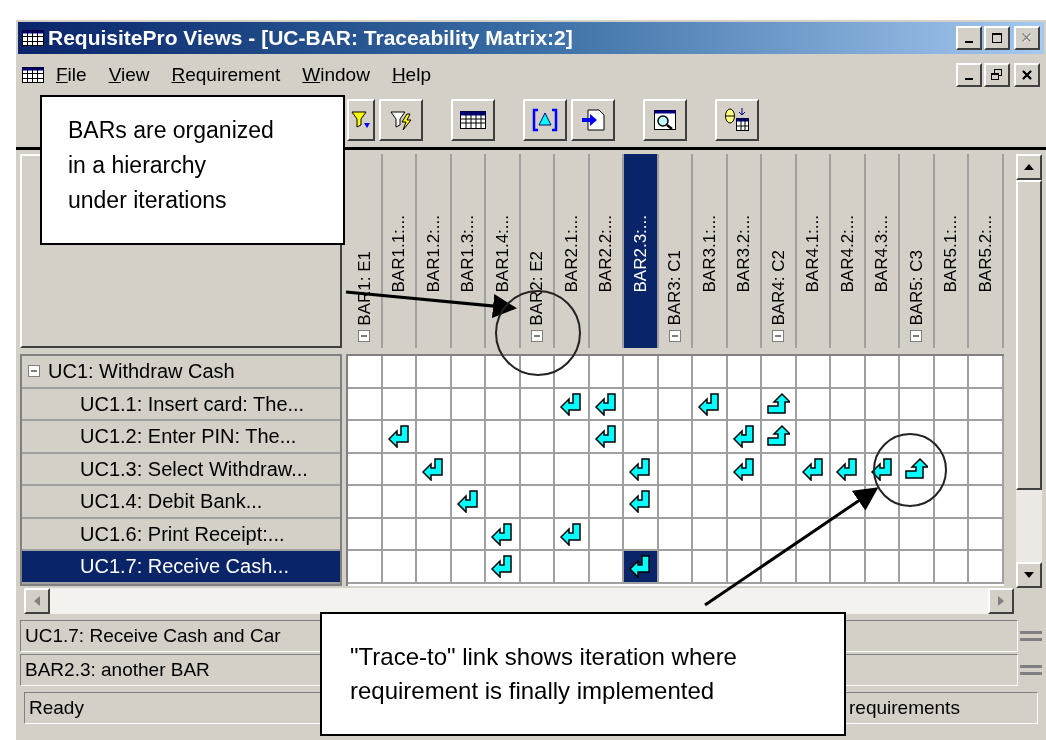  I want to click on menu-item: Requirement, so click(226, 75).